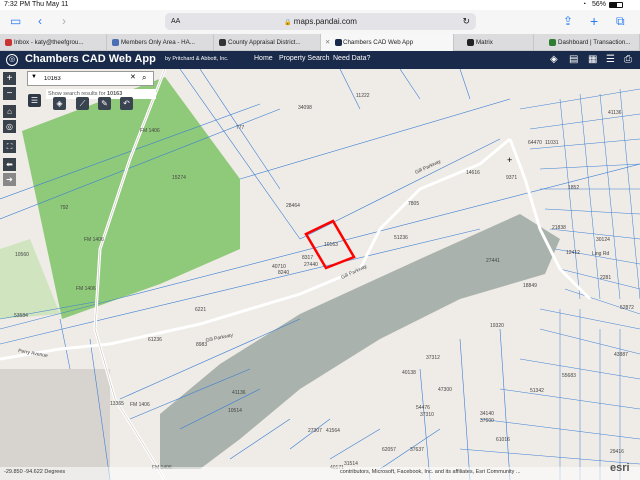 Image resolution: width=640 pixels, height=480 pixels. What do you see at coordinates (484, 42) in the screenshot?
I see `tab-label: Matrix` at bounding box center [484, 42].